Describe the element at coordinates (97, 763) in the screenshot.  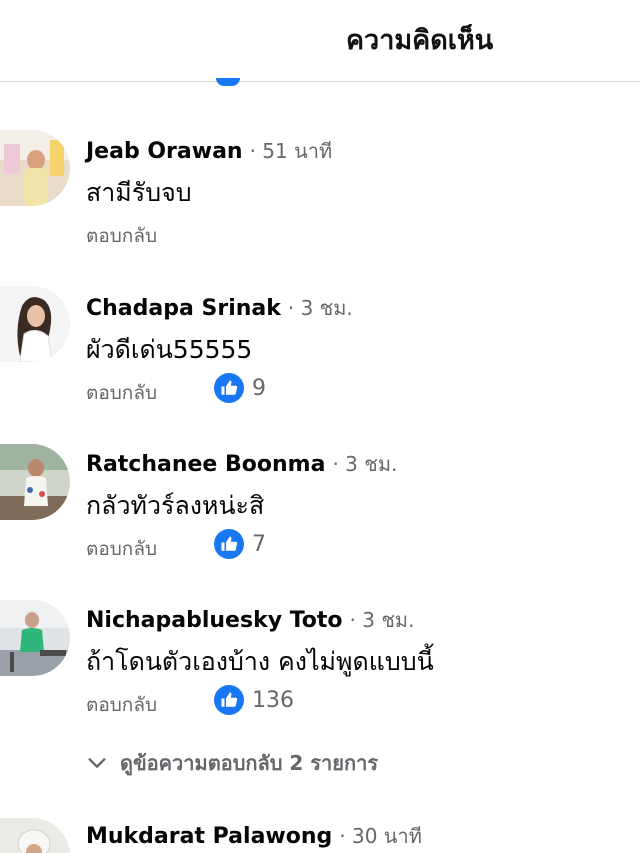
I see `chevron-down-icon` at that location.